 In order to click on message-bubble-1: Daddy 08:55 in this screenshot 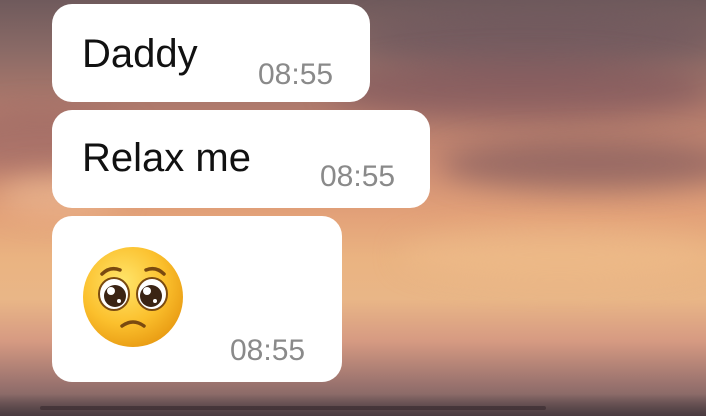, I will do `click(211, 53)`.